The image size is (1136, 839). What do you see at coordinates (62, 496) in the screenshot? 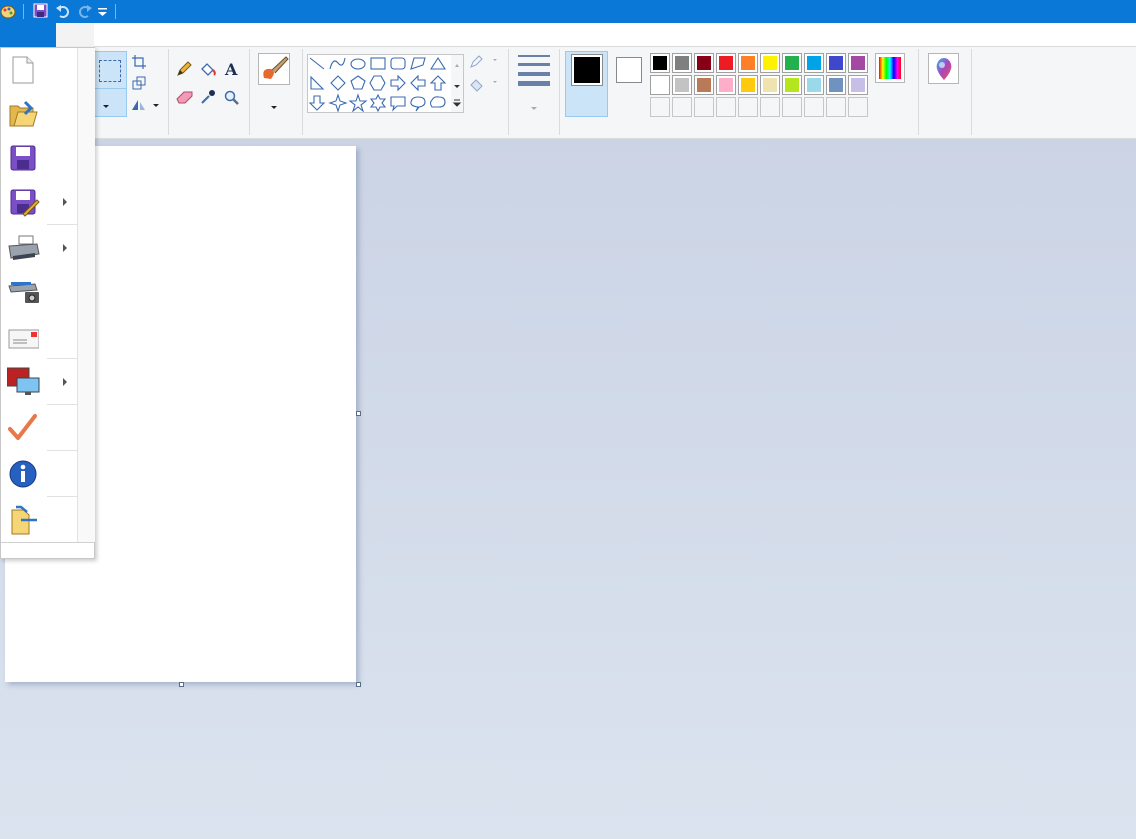
I see `menu-separator` at bounding box center [62, 496].